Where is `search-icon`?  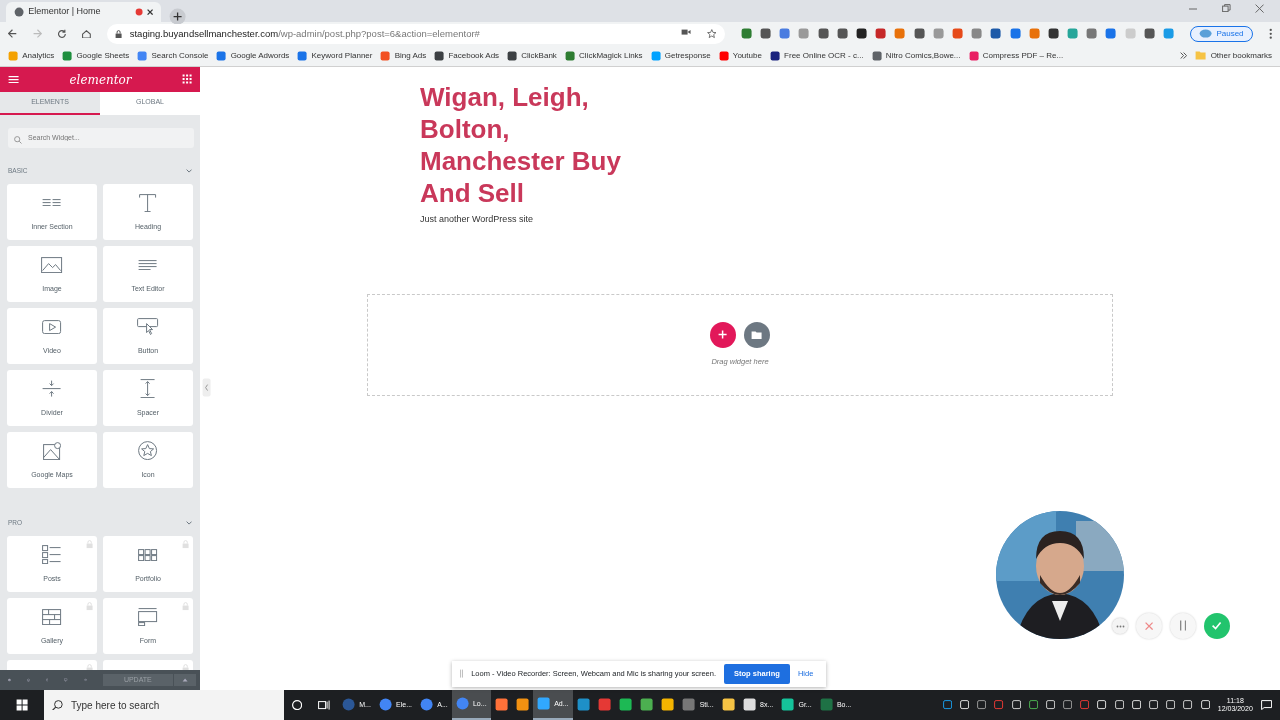 search-icon is located at coordinates (57, 705).